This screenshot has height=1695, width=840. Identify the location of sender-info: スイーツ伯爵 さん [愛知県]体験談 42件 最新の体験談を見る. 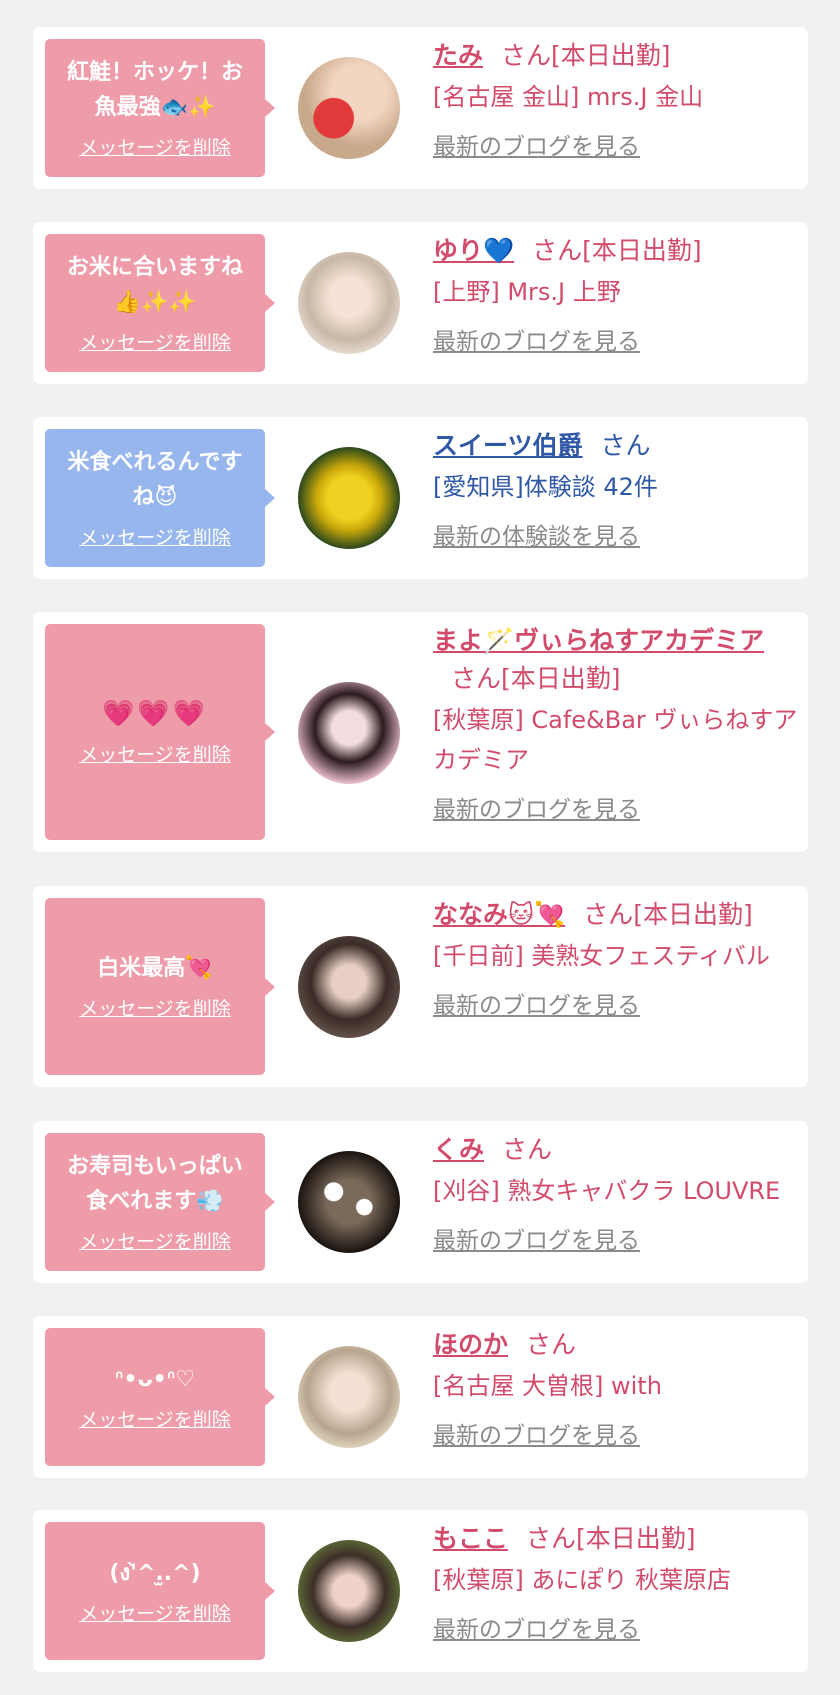
(618, 490).